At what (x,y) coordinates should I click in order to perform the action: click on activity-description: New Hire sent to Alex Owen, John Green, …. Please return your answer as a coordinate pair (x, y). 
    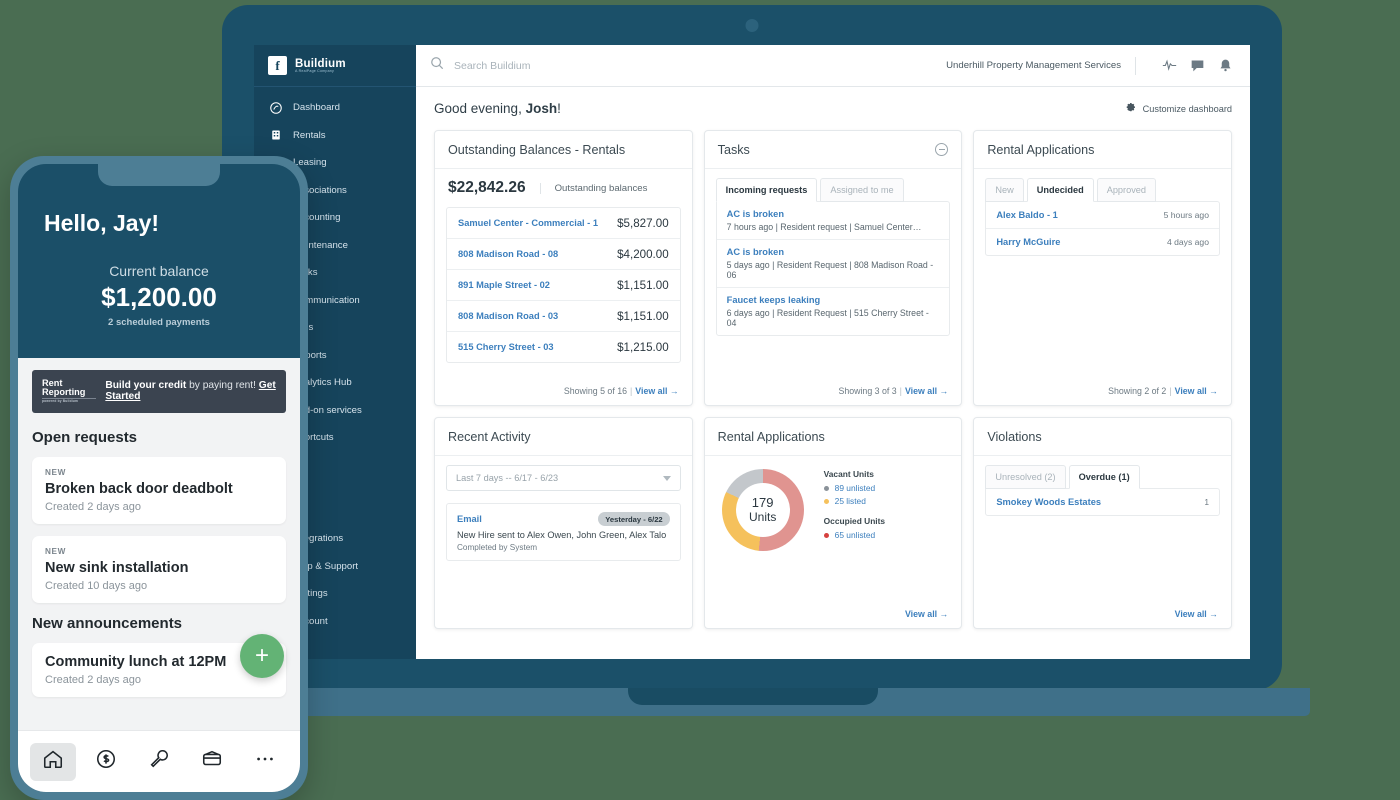
    Looking at the image, I should click on (562, 535).